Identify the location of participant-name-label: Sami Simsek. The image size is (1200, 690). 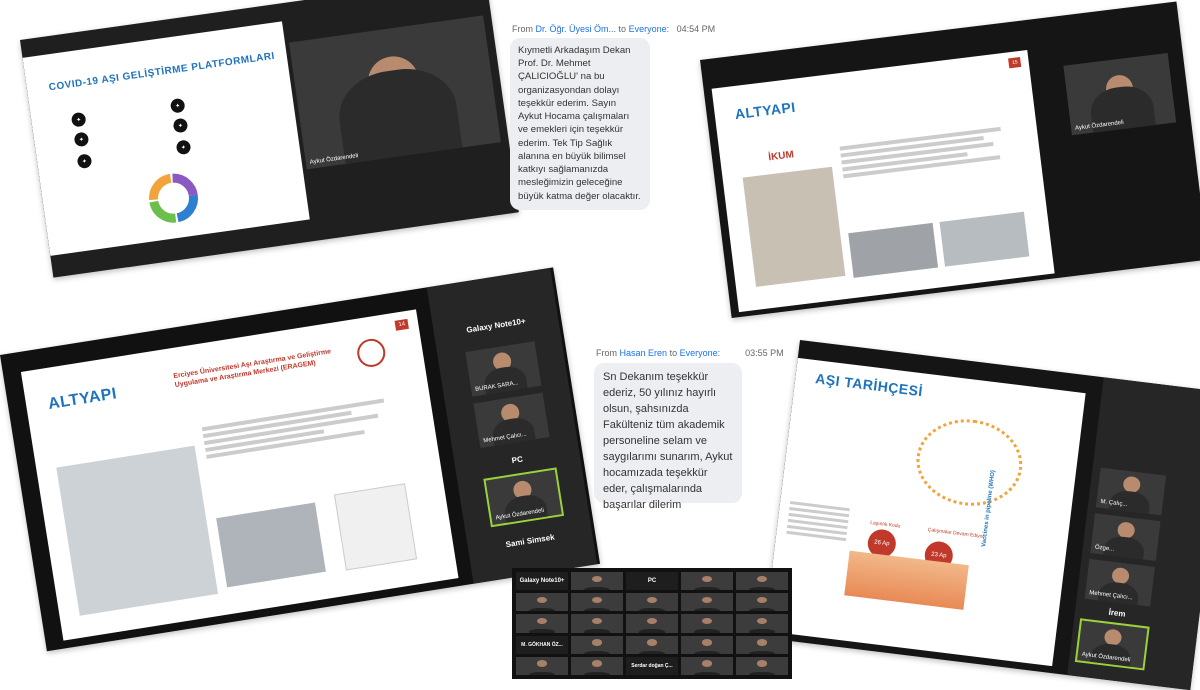
(530, 541).